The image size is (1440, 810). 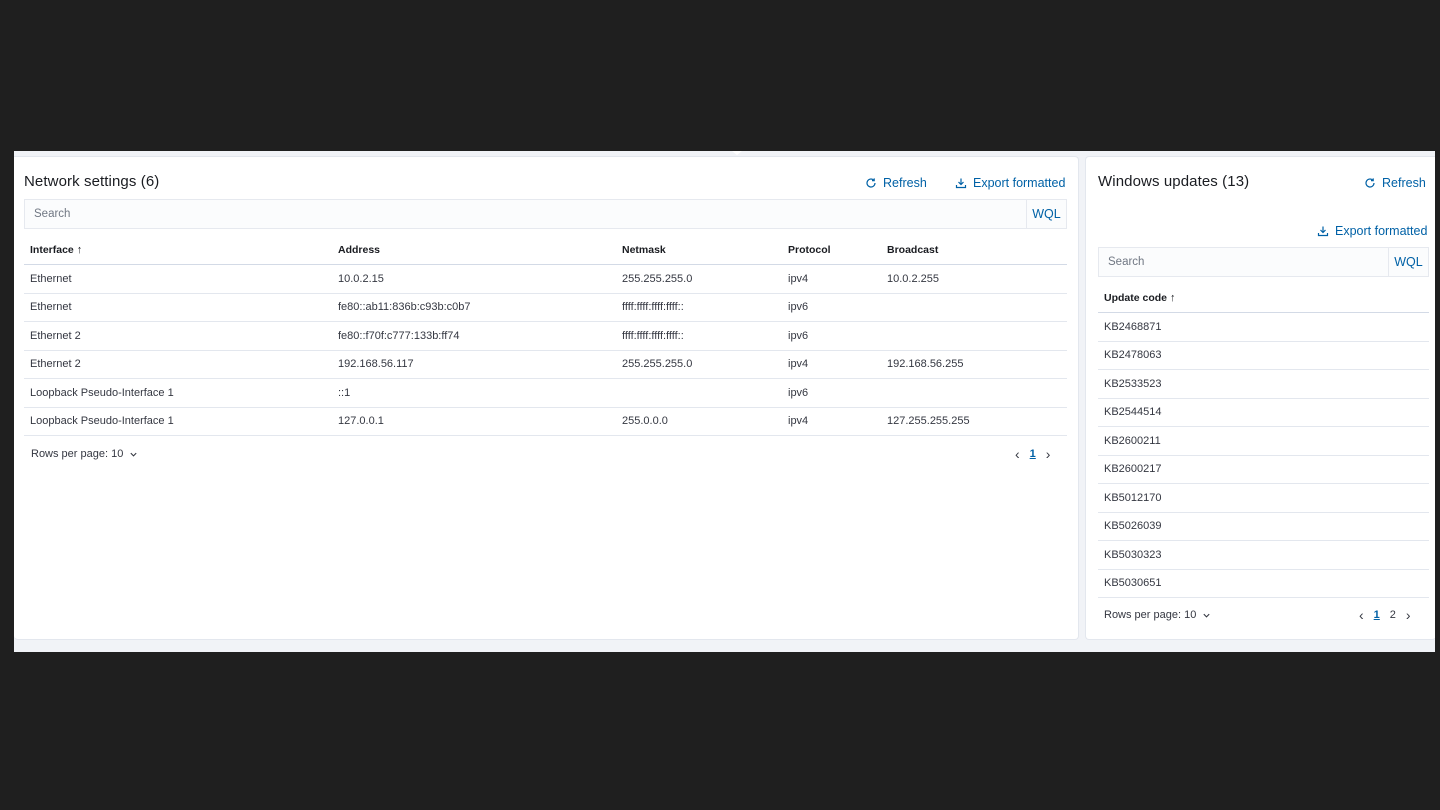 I want to click on table-row: Loopback Pseudo-Interface 1 ::1 ipv6, so click(x=545, y=393).